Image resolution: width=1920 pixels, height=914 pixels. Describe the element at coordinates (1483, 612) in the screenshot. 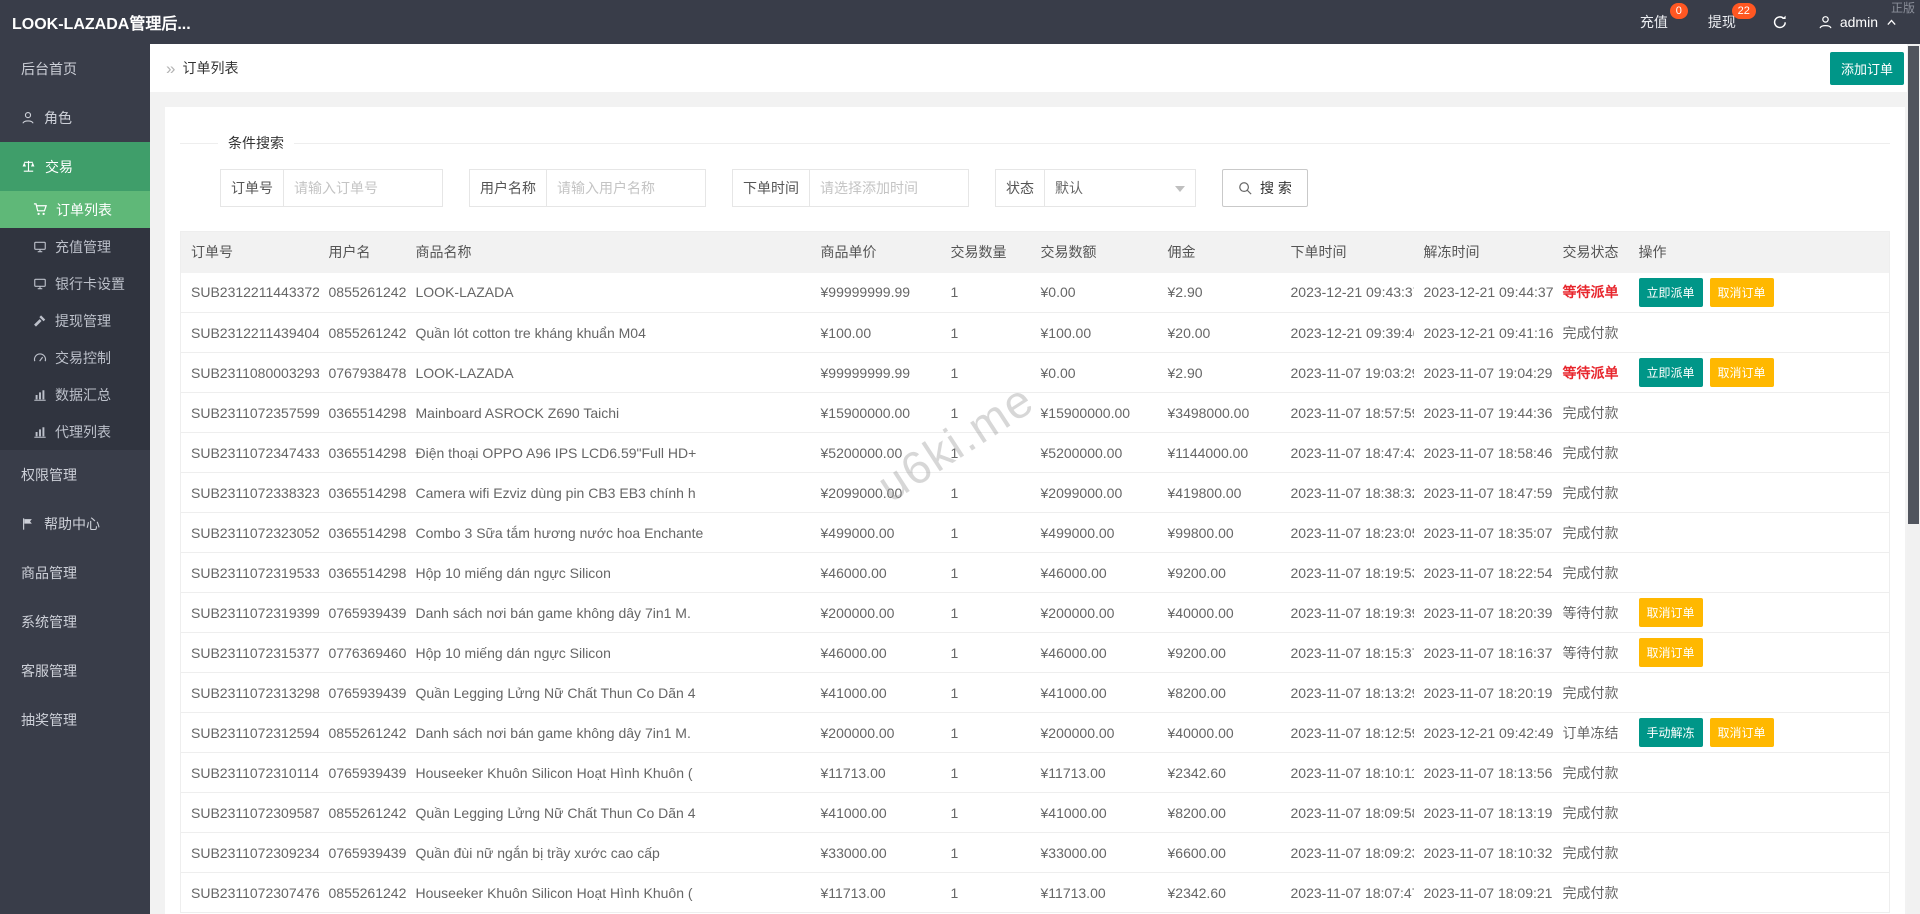

I see `unfreeze-time-cell: 2023-11-07 18:20:39` at that location.